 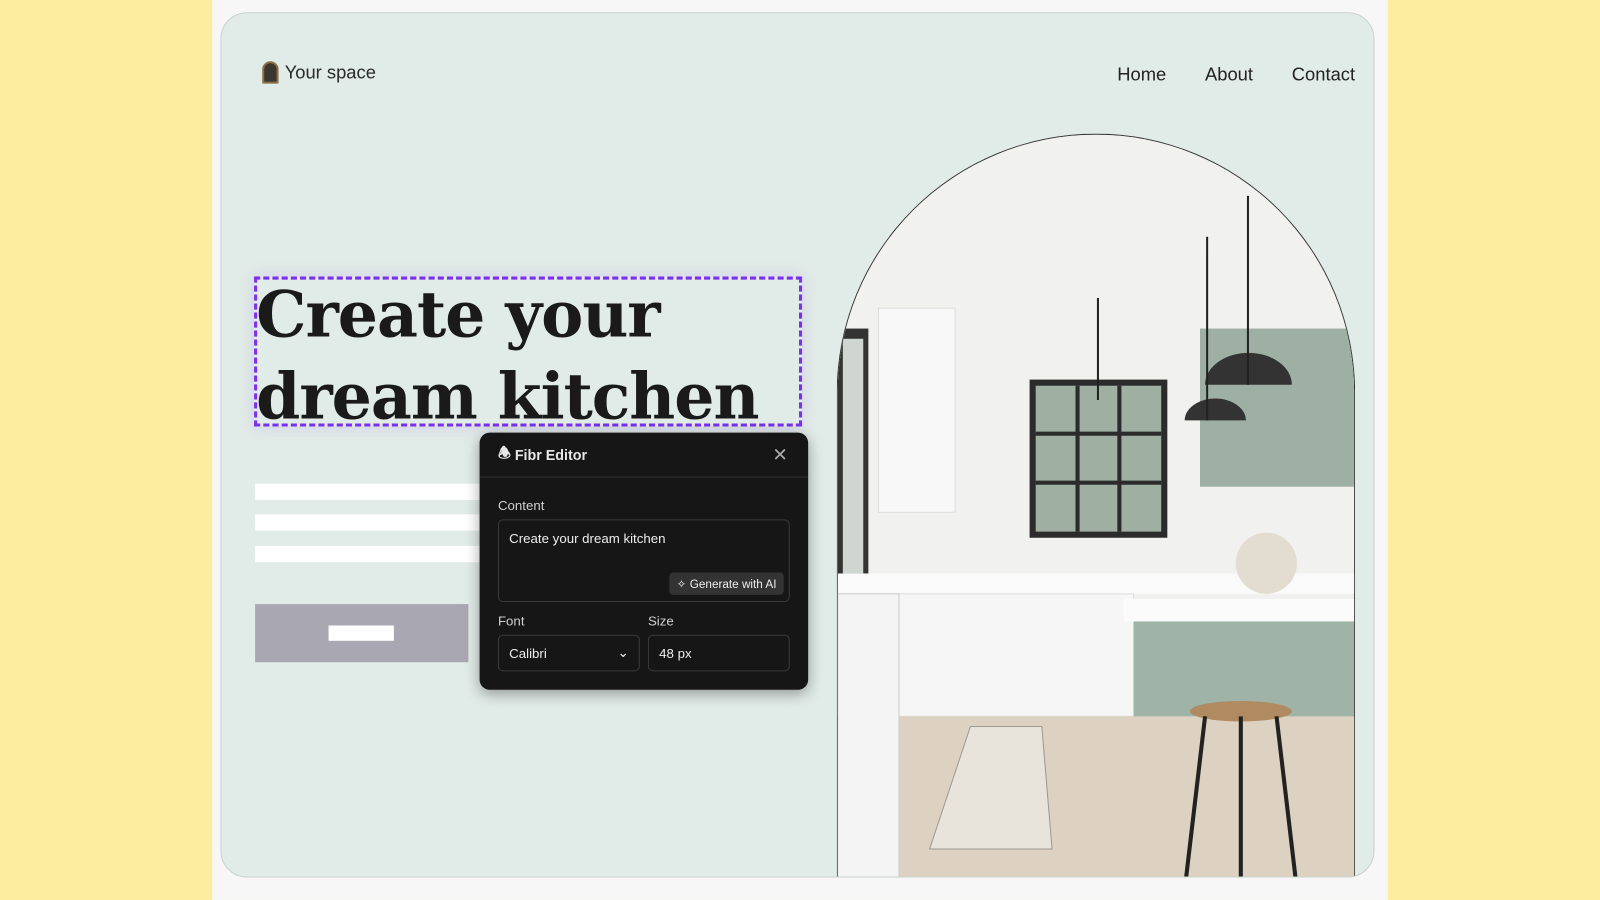 What do you see at coordinates (551, 454) in the screenshot?
I see `editor-title: Fibr Editor` at bounding box center [551, 454].